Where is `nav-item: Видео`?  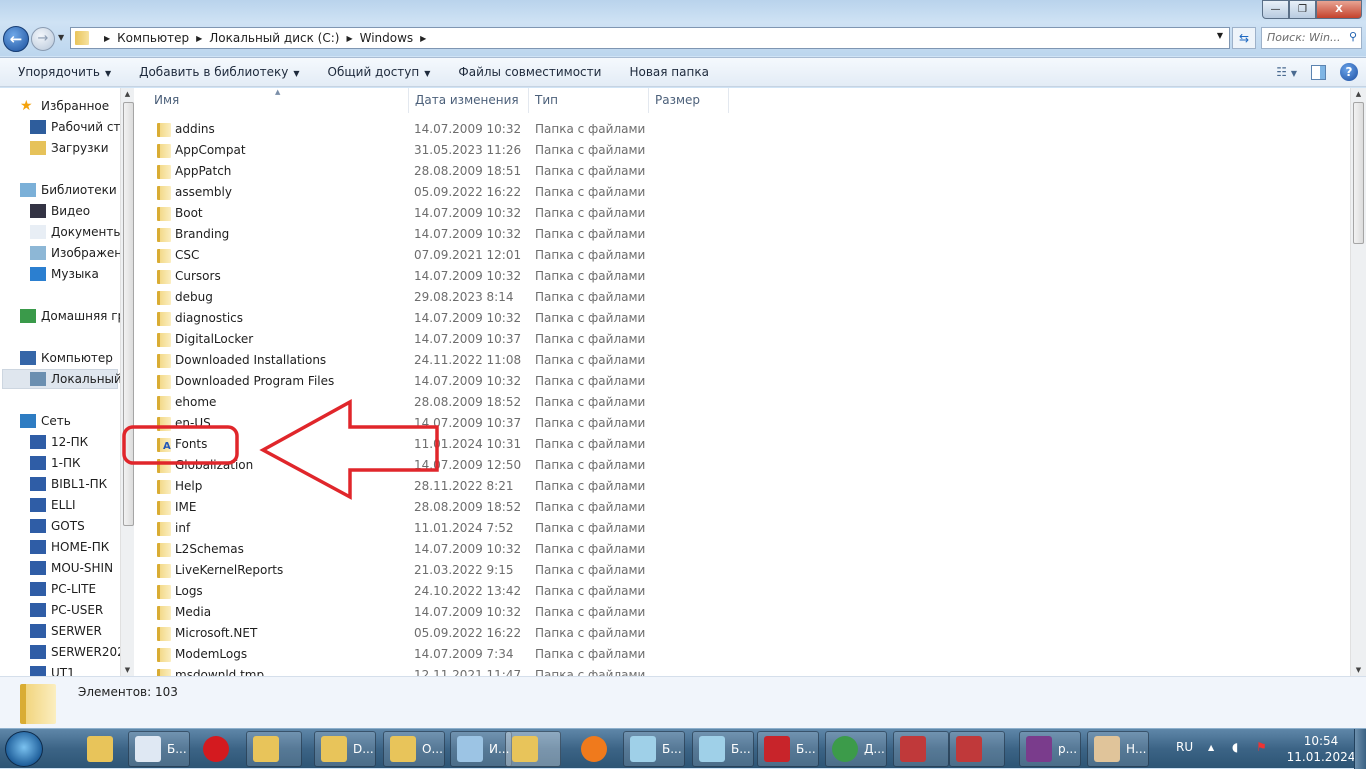
nav-item: Видео is located at coordinates (60, 211).